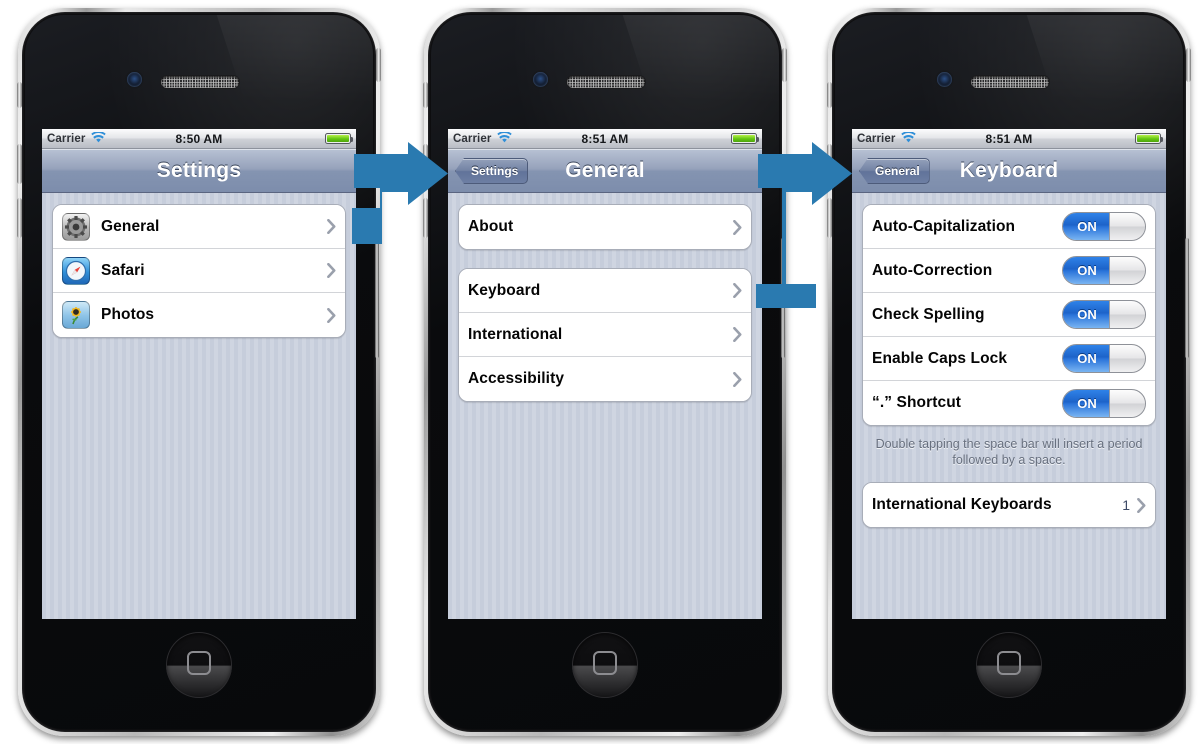  What do you see at coordinates (515, 334) in the screenshot?
I see `list-item-label: International` at bounding box center [515, 334].